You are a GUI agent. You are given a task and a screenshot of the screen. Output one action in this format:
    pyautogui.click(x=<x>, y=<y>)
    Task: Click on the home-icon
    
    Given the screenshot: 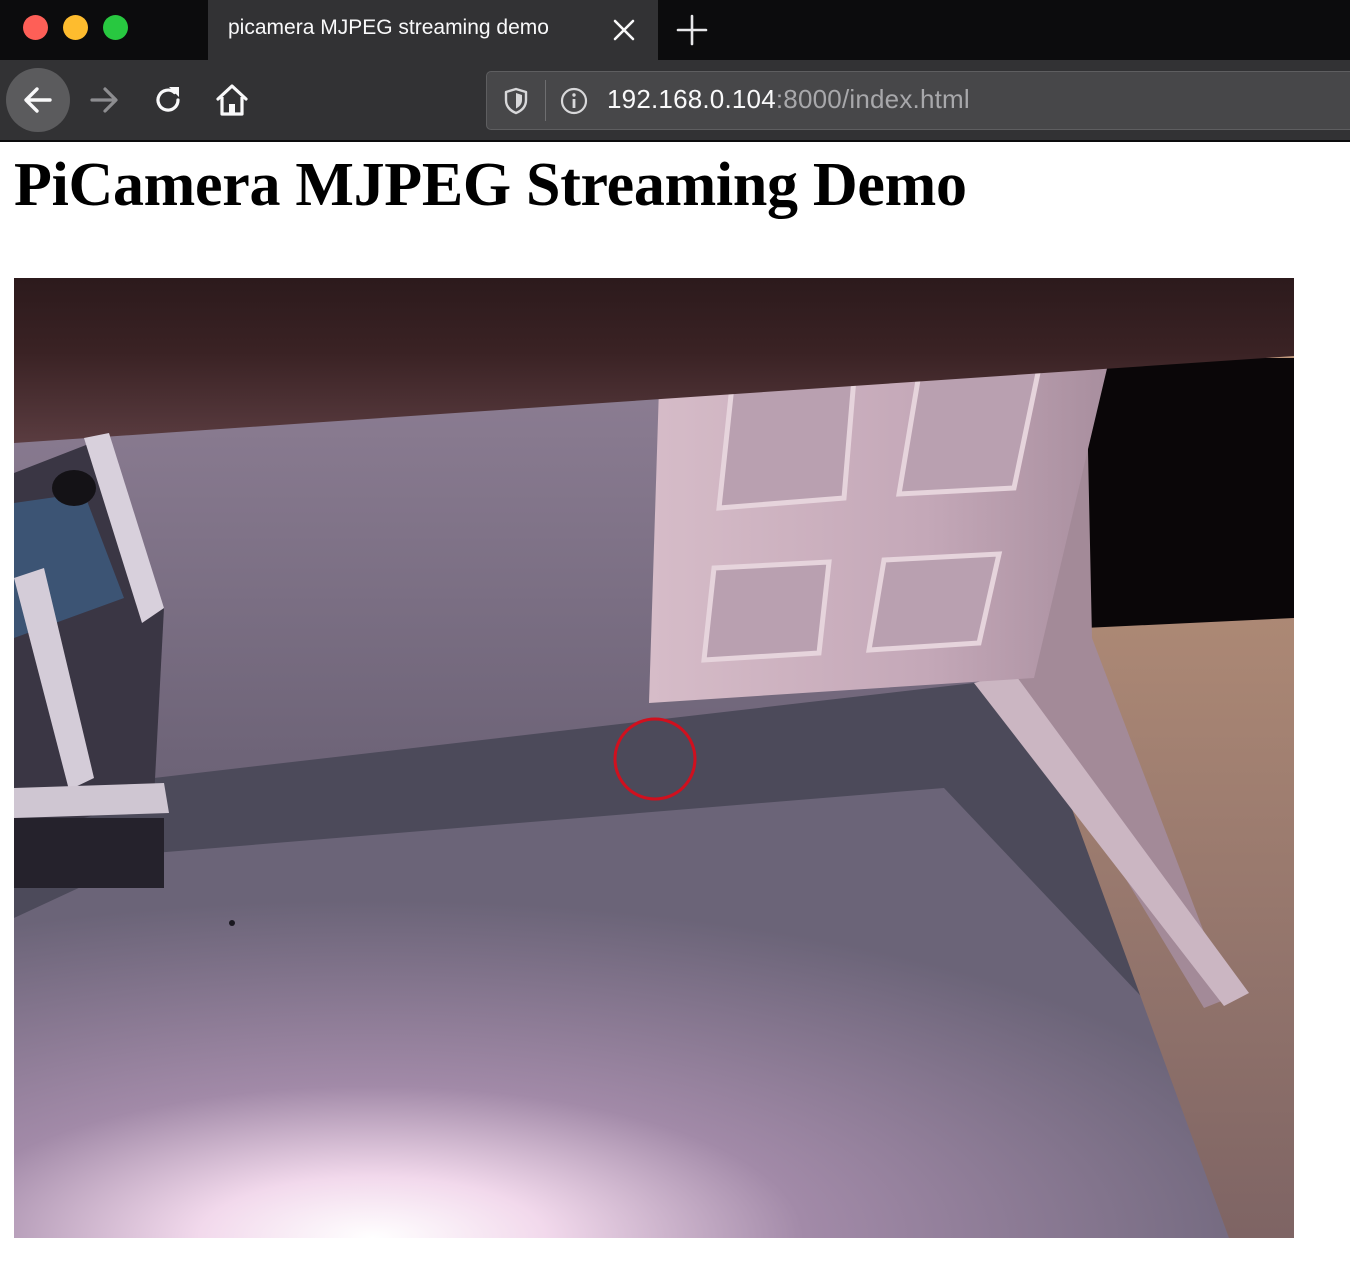 What is the action you would take?
    pyautogui.click(x=232, y=100)
    